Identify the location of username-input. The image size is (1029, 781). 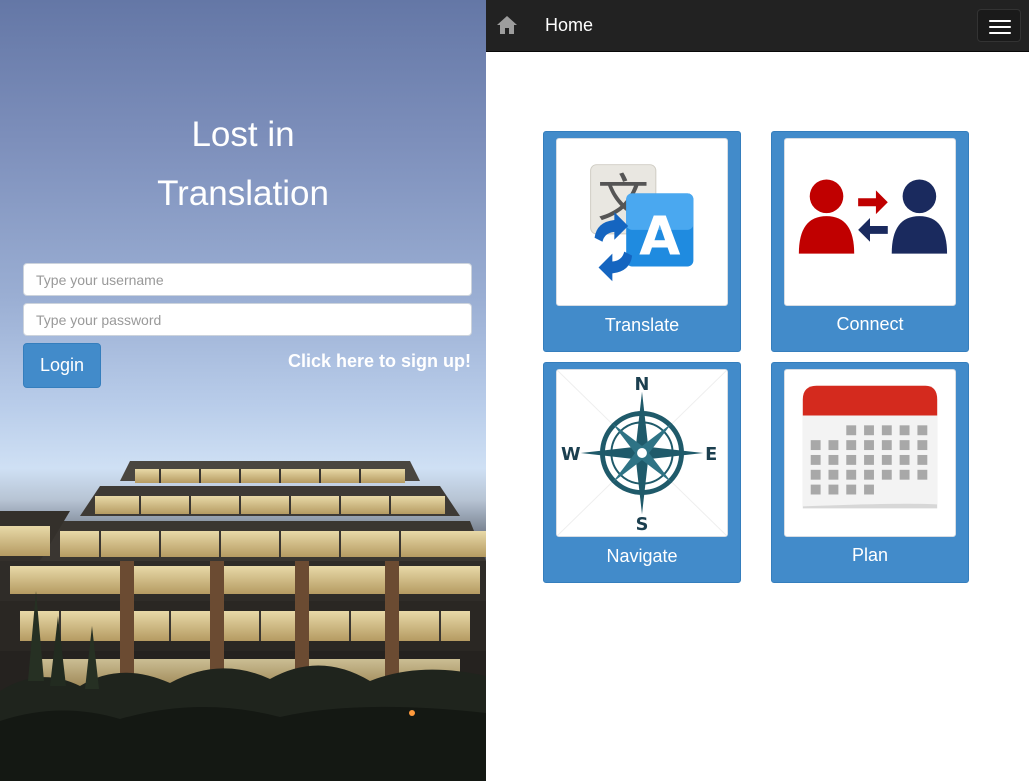
(247, 279).